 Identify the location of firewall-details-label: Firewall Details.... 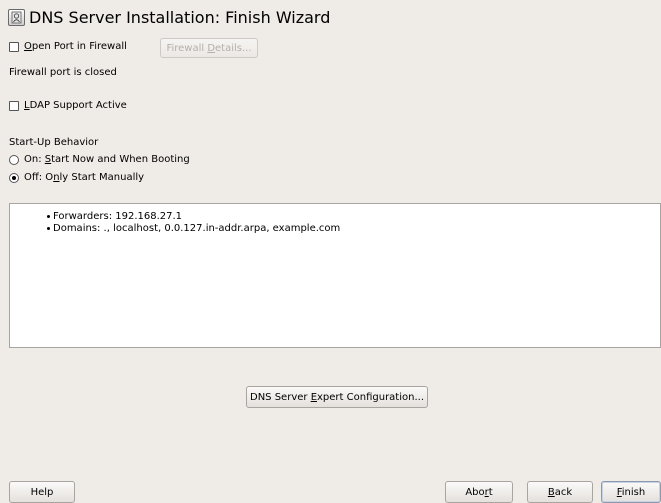
(209, 48).